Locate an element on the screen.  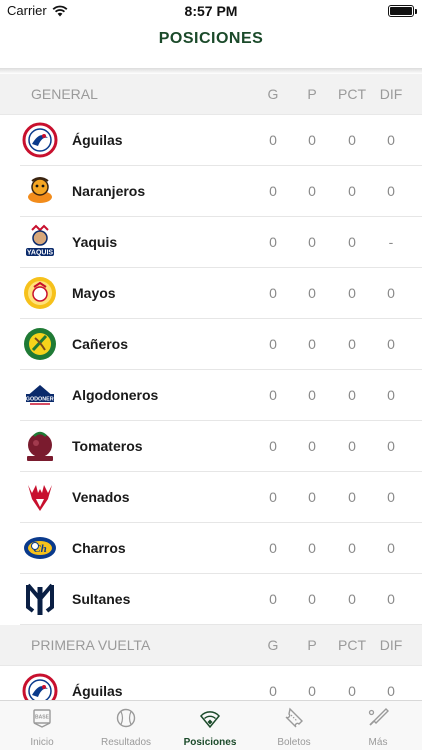
algodoneros-logo: ALGODONEROS is located at coordinates (40, 395).